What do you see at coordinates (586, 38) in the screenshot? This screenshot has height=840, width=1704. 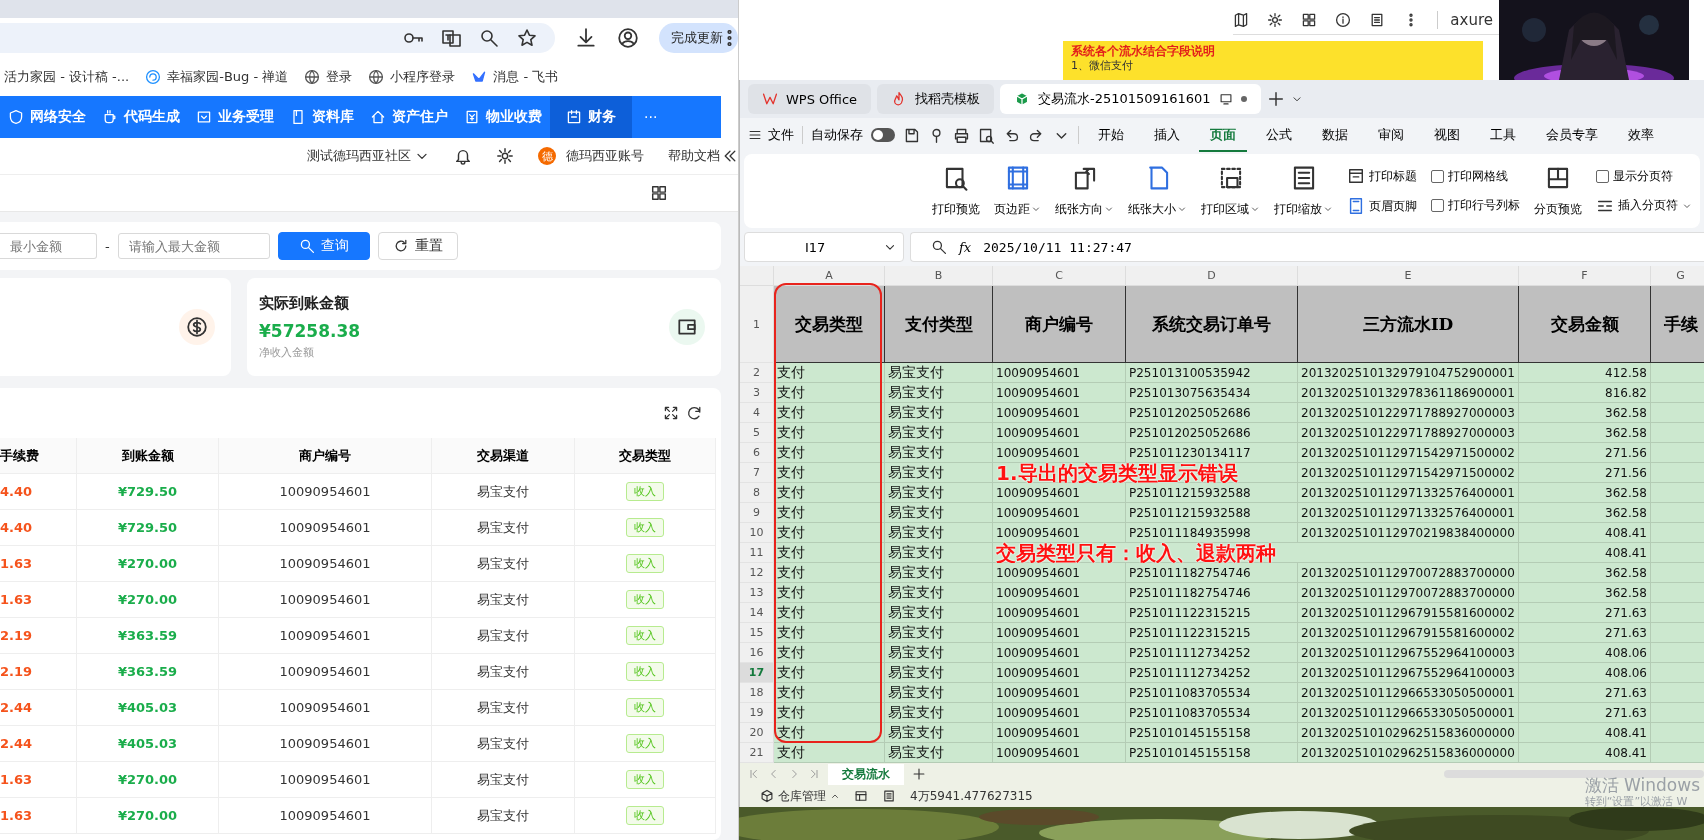 I see `download-icon` at bounding box center [586, 38].